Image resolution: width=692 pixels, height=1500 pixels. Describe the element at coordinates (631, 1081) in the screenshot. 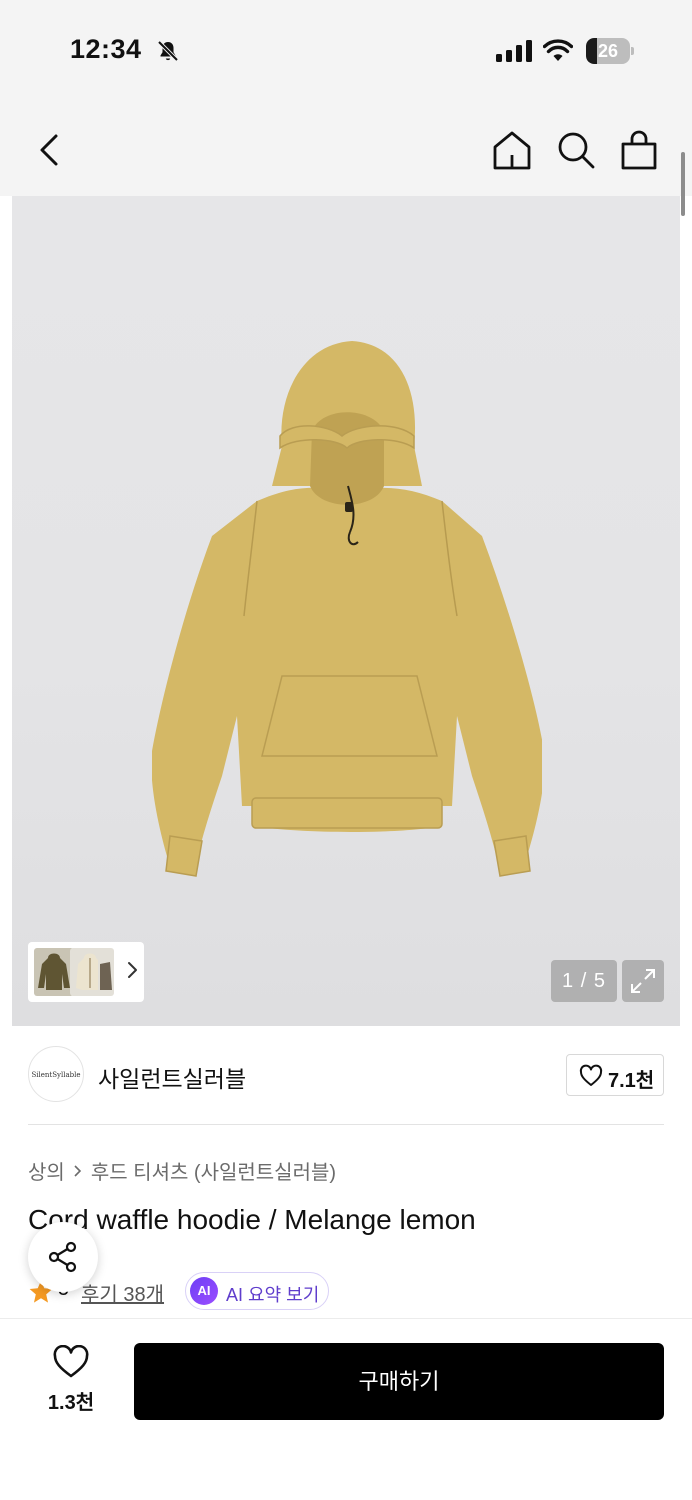

I see `brand-like-count: 7.1천` at that location.